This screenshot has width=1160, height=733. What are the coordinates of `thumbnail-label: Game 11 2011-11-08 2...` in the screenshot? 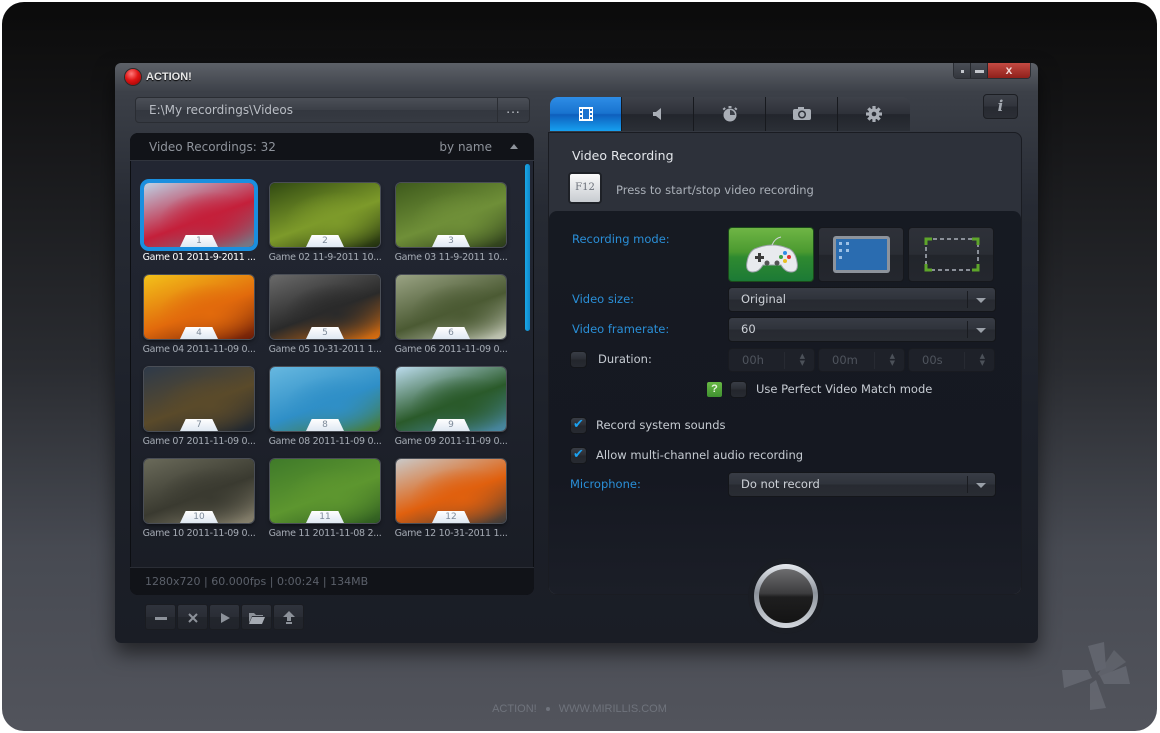 It's located at (325, 533).